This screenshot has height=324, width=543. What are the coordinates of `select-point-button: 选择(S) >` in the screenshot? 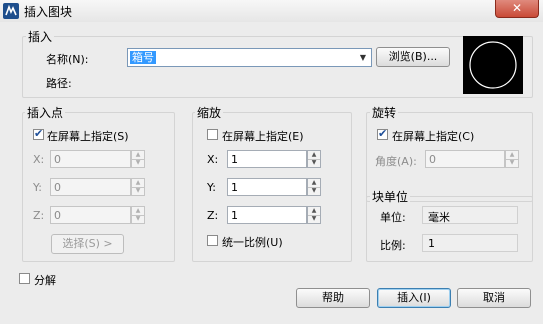 It's located at (87, 244).